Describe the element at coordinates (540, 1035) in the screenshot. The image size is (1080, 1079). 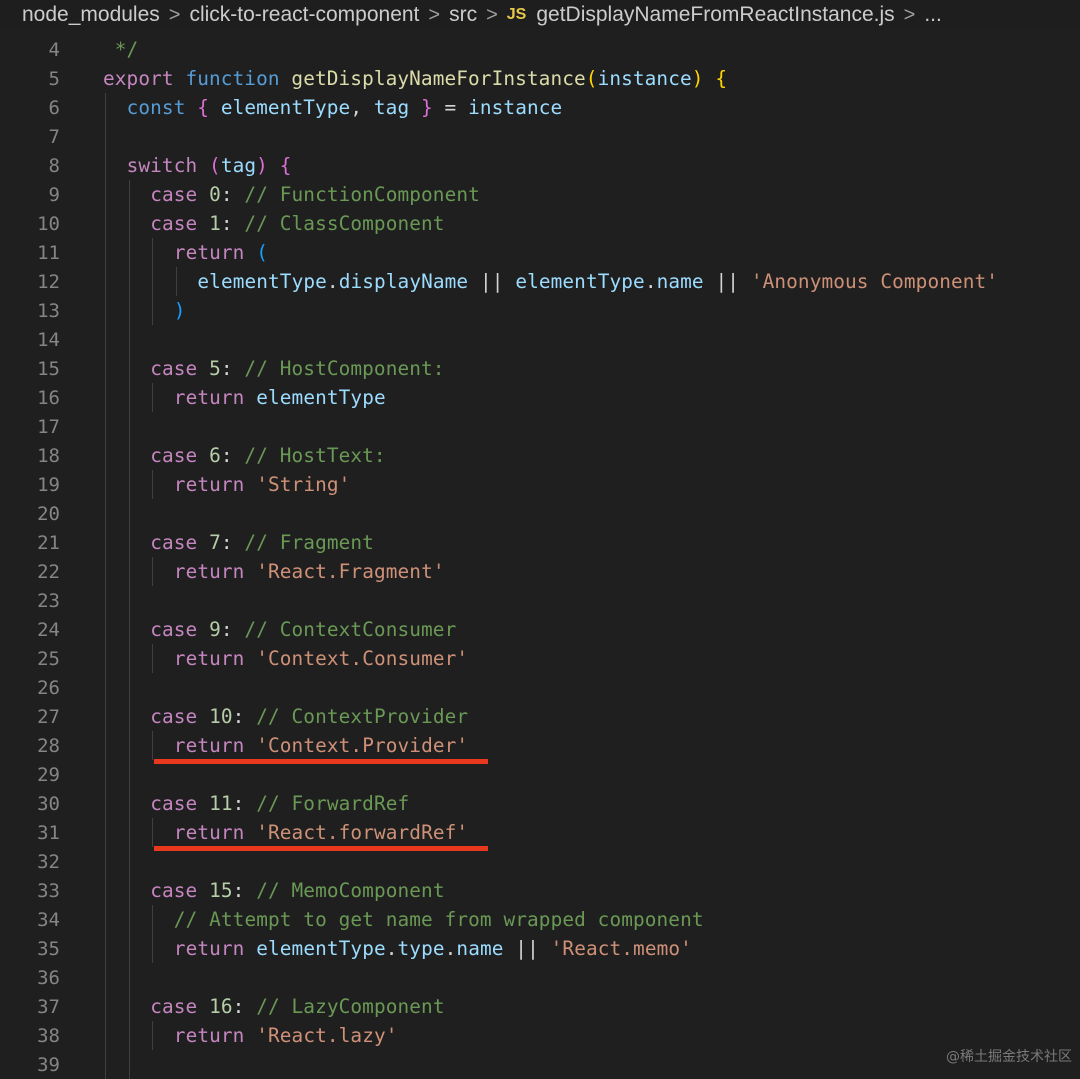
I see `code-line: 38 return 'React.lazy'` at that location.